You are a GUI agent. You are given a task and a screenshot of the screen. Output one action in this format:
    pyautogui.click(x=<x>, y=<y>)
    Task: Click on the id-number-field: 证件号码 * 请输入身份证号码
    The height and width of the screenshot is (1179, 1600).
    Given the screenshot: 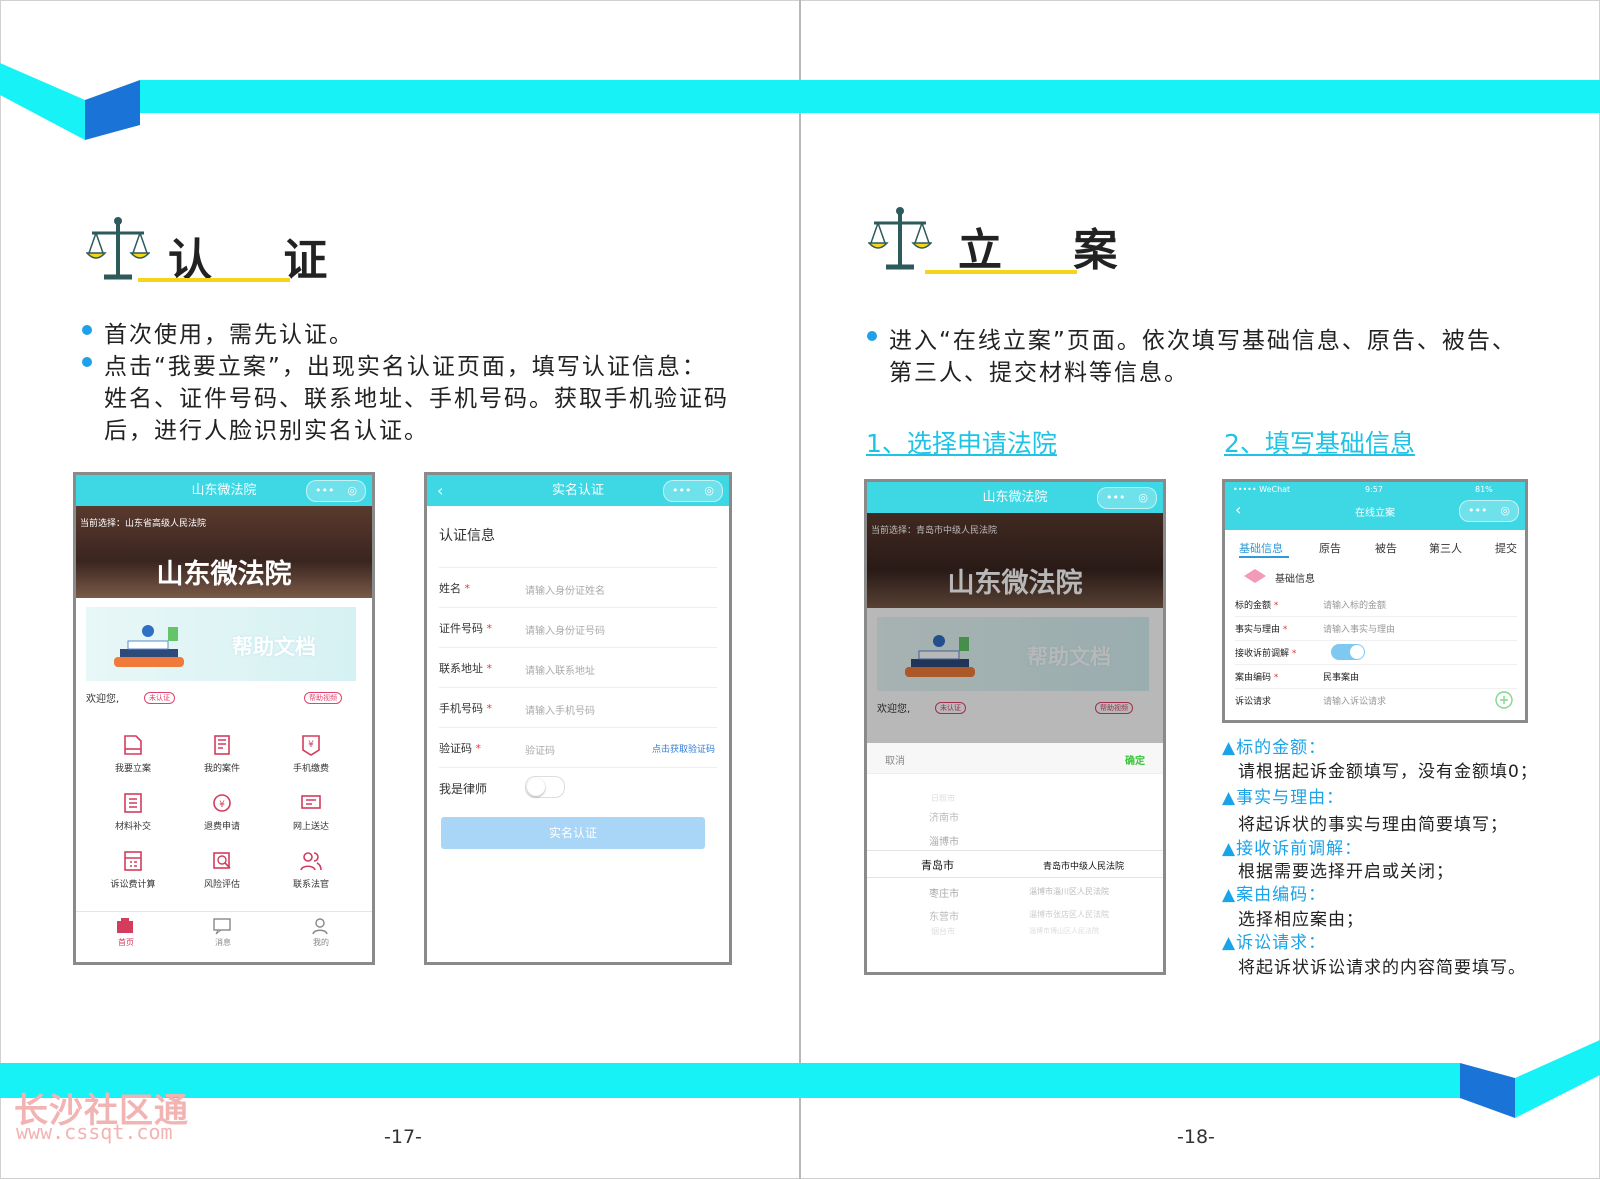 What is the action you would take?
    pyautogui.click(x=578, y=628)
    